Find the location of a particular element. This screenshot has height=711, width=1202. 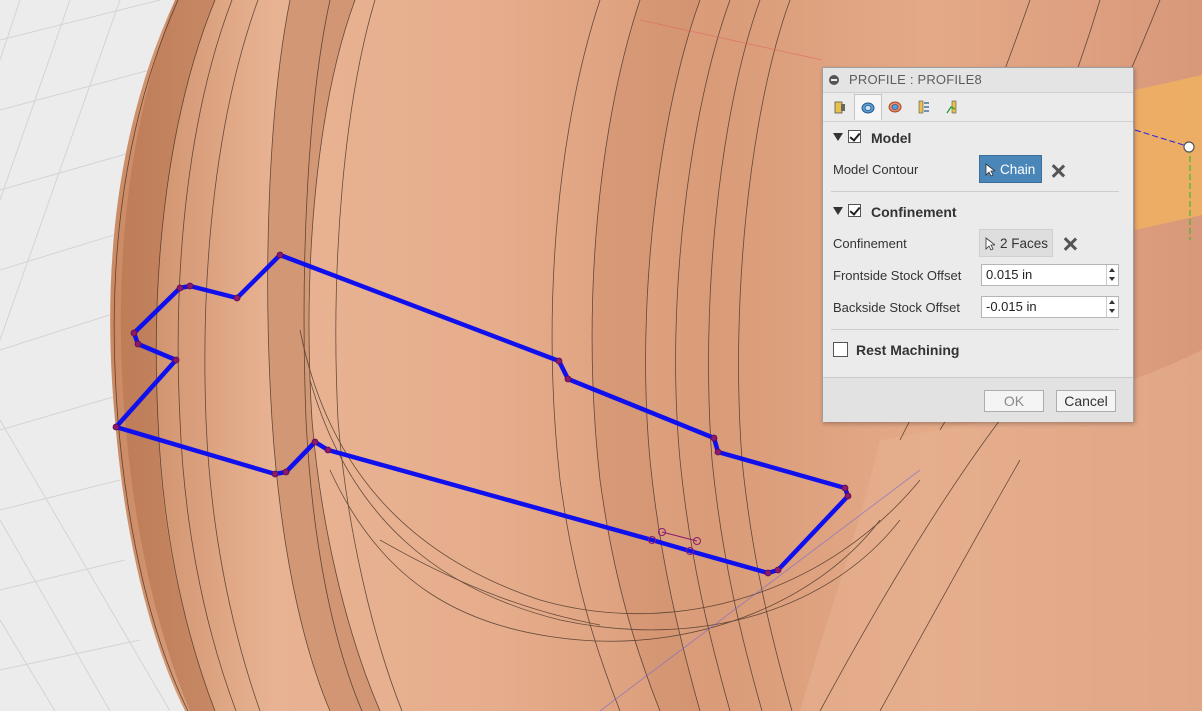

dialog-tabbar is located at coordinates (978, 107).